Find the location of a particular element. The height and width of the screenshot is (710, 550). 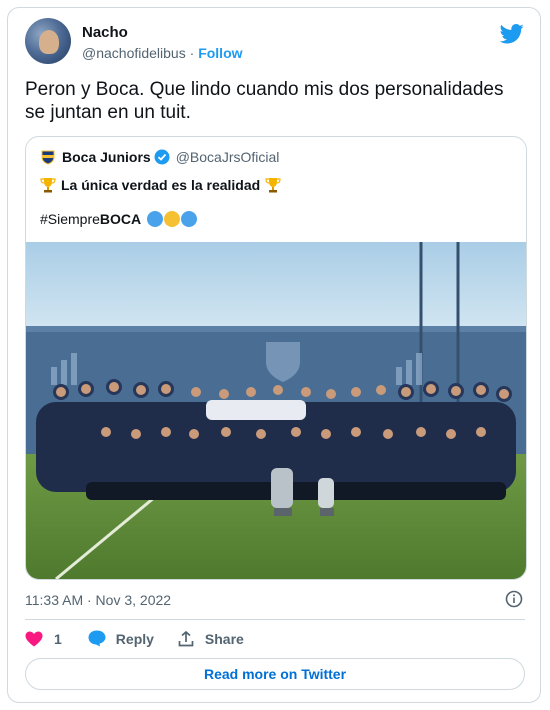

reply-button: Reply is located at coordinates (121, 638).